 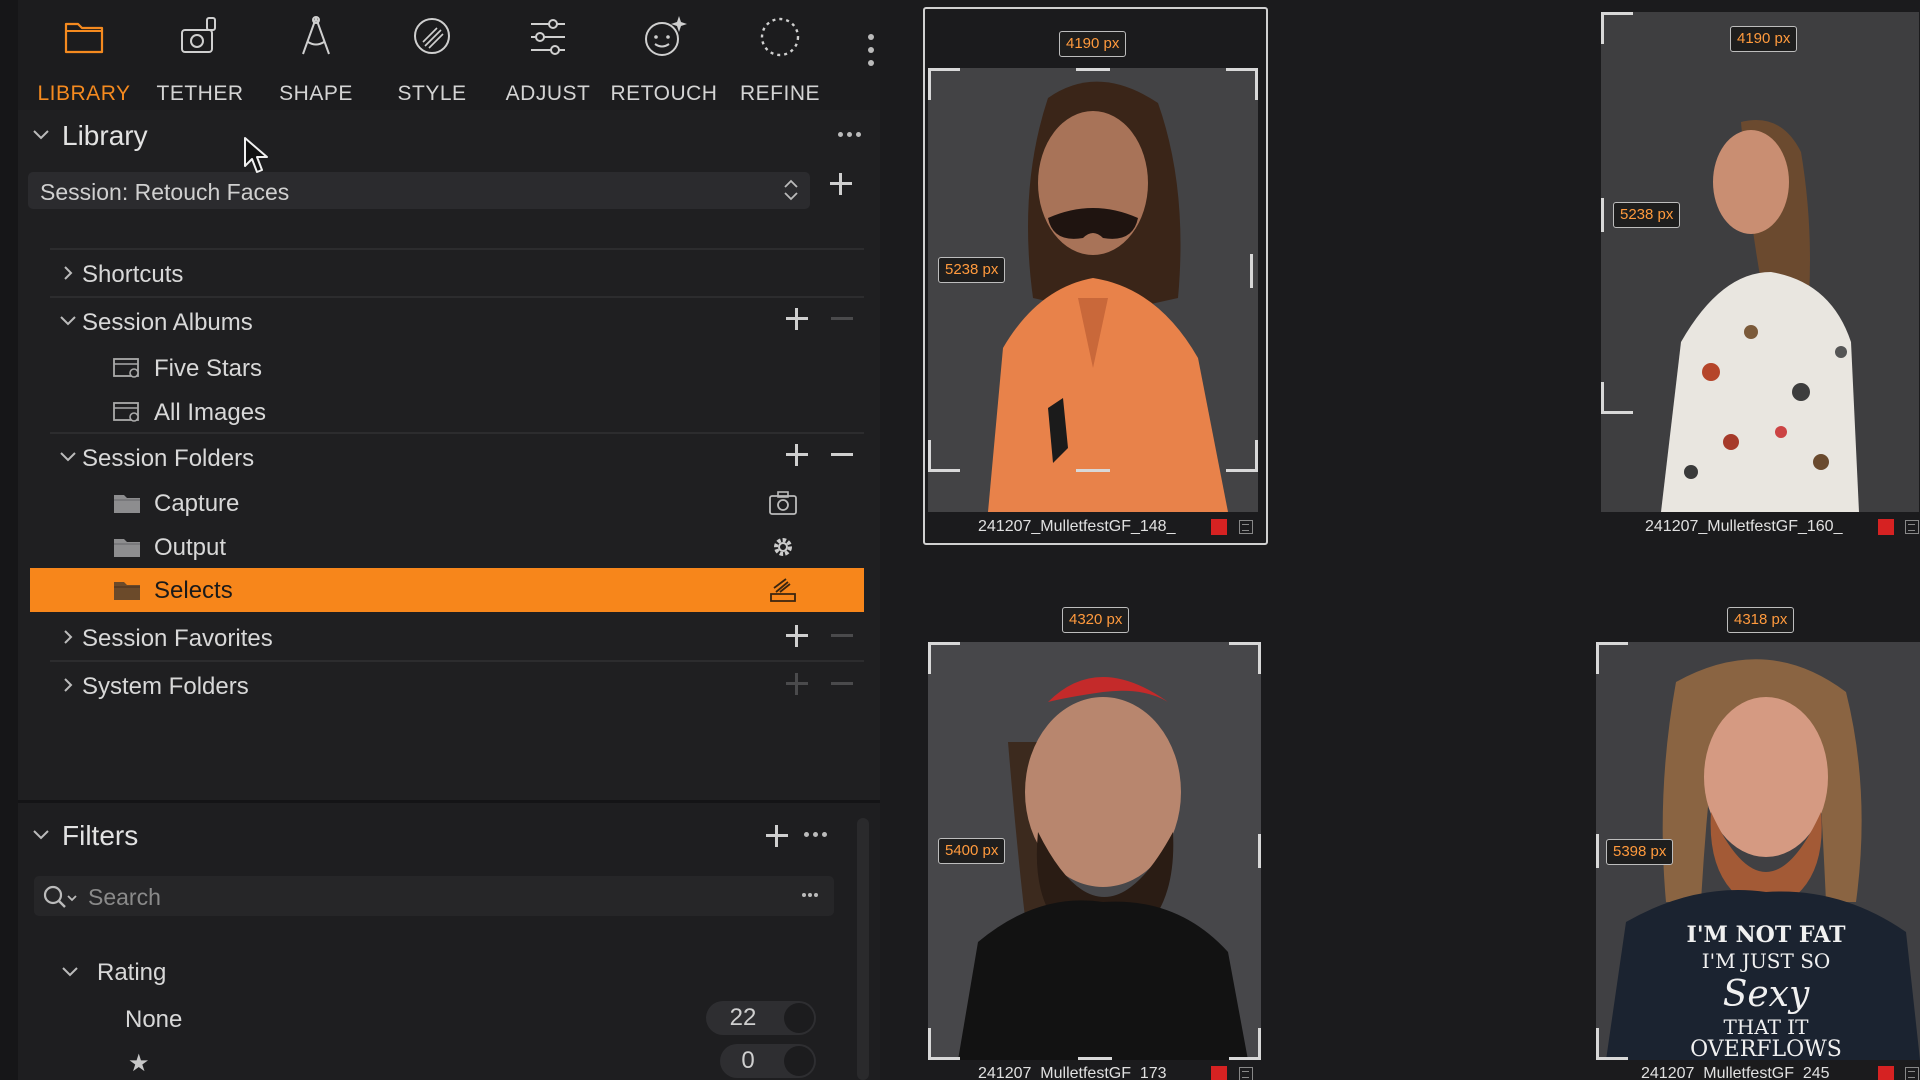 What do you see at coordinates (1766, 994) in the screenshot?
I see `shirt-text-3: Sexy` at bounding box center [1766, 994].